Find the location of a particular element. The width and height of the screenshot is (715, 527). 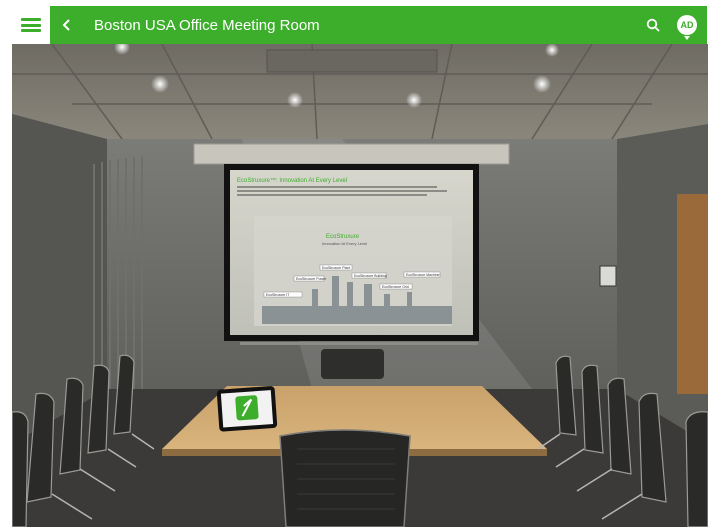

back-button is located at coordinates (67, 25).